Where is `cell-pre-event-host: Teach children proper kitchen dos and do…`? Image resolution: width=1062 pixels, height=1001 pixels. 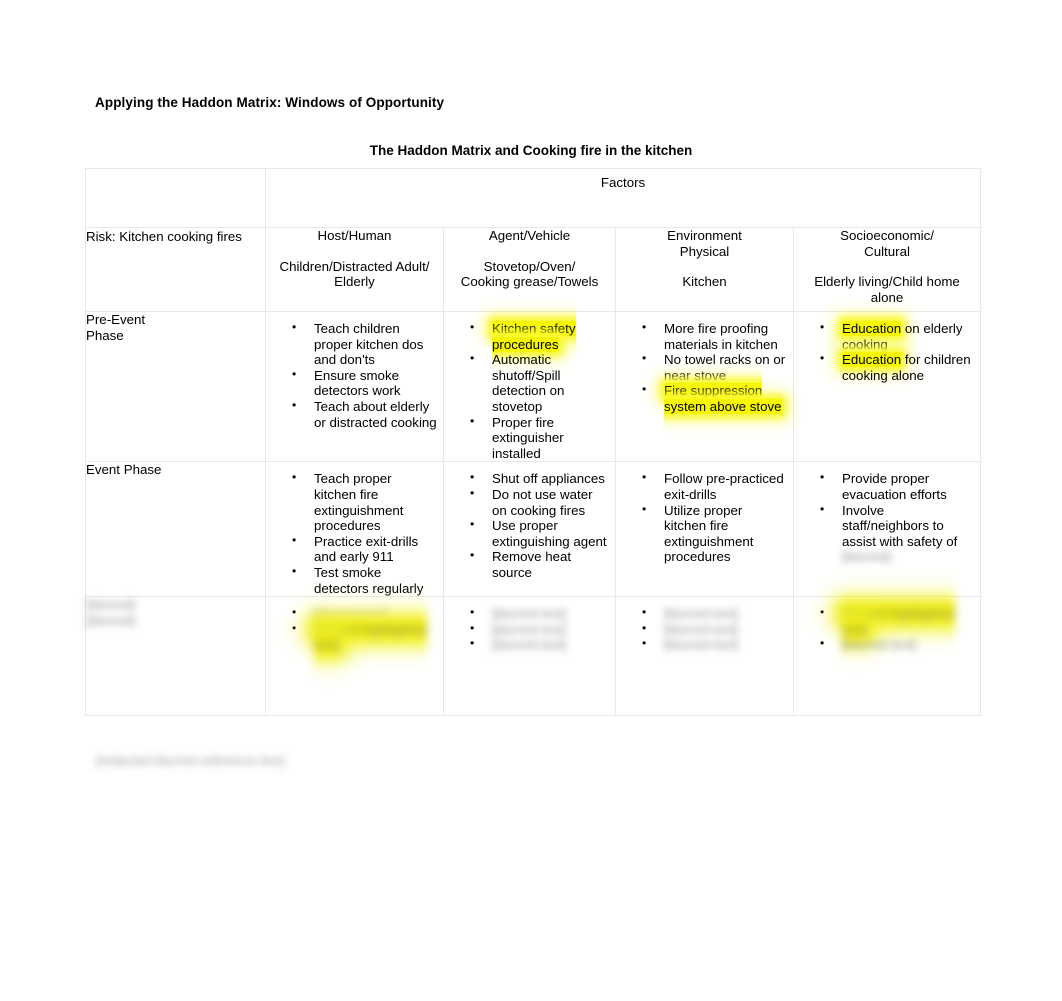 cell-pre-event-host: Teach children proper kitchen dos and do… is located at coordinates (354, 386).